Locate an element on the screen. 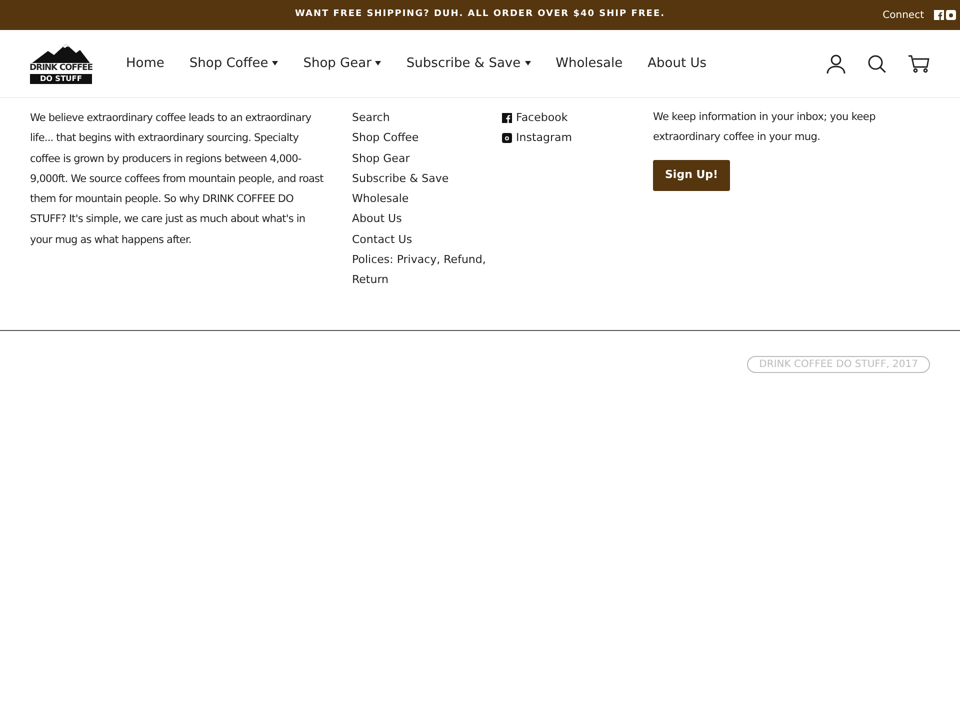  newsletter-text: We keep information in your inbox; you keep extraordinary coffee in your mug. is located at coordinates (764, 127).